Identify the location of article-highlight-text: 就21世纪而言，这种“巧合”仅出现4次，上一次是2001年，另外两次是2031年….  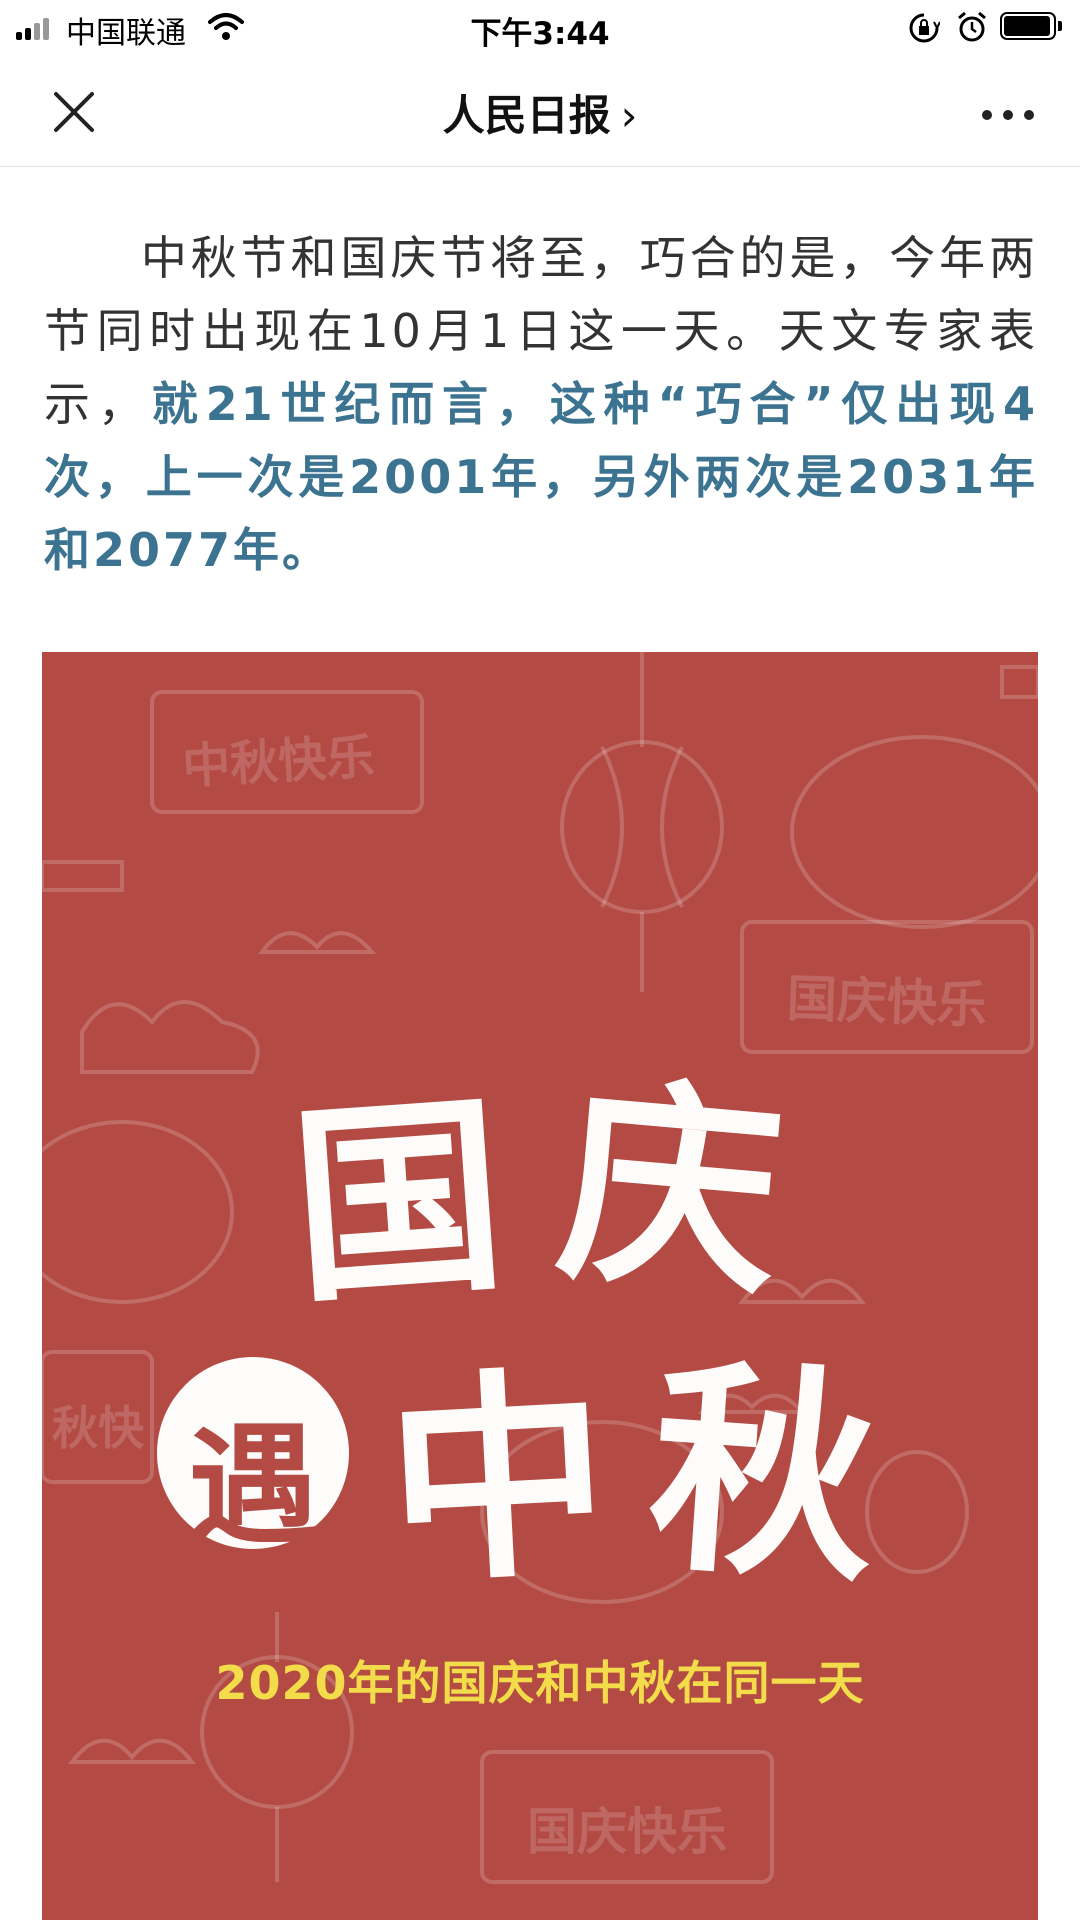
(541, 477).